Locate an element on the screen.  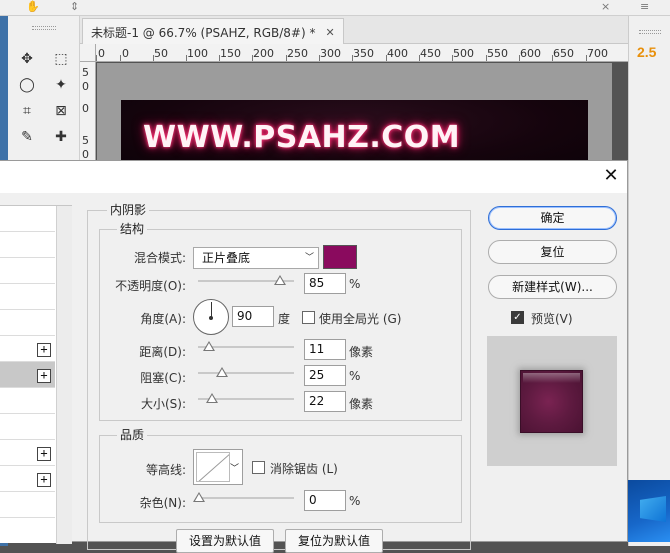
choke-slider is located at coordinates (246, 372).